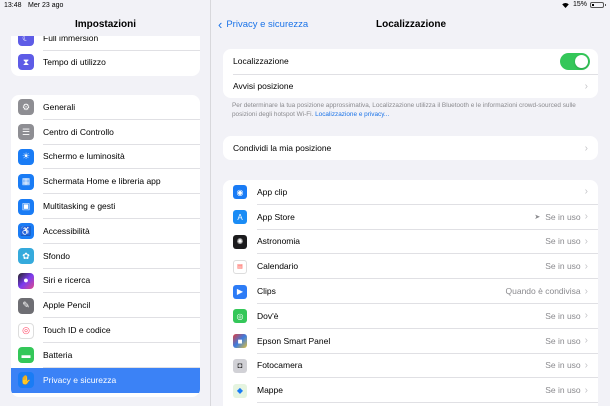 The height and width of the screenshot is (406, 610). I want to click on wifi-icon, so click(565, 4).